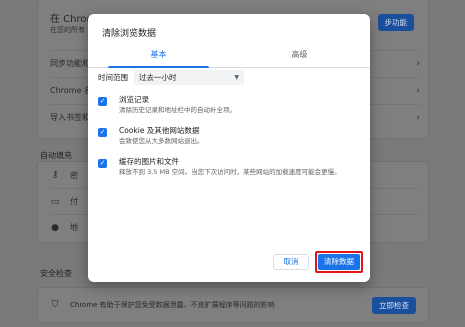  I want to click on addresses-label: 地, so click(74, 227).